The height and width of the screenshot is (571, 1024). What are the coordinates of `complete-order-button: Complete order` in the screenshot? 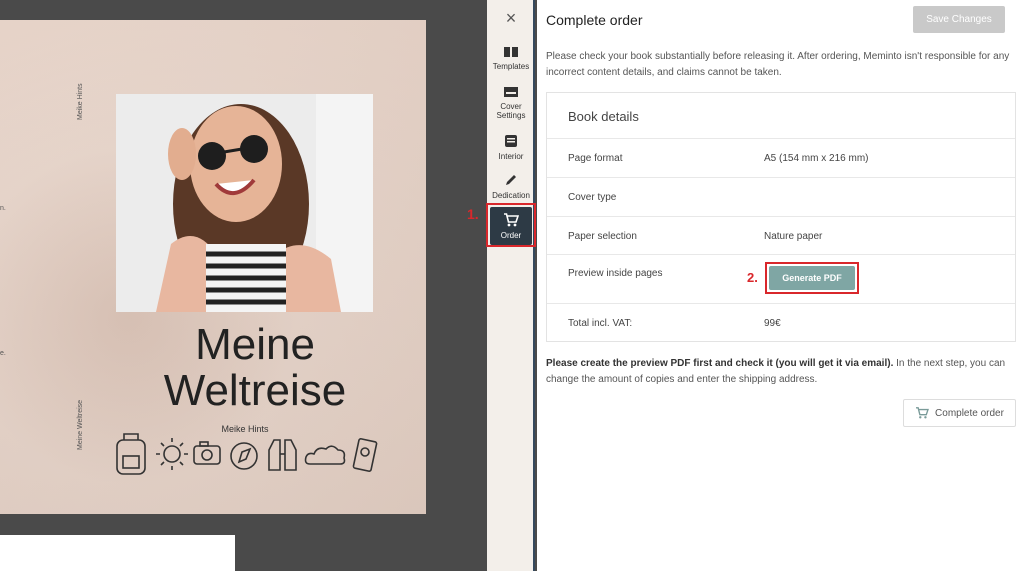 It's located at (959, 413).